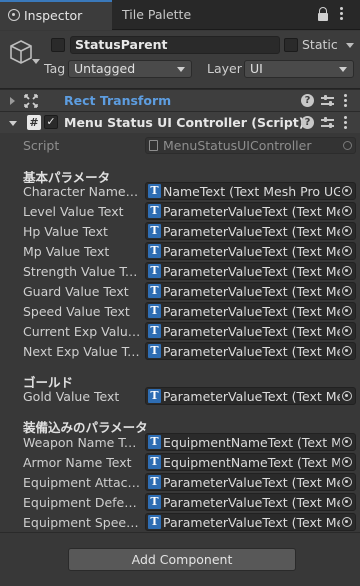  I want to click on tab-inspector-label: Inspector, so click(53, 15).